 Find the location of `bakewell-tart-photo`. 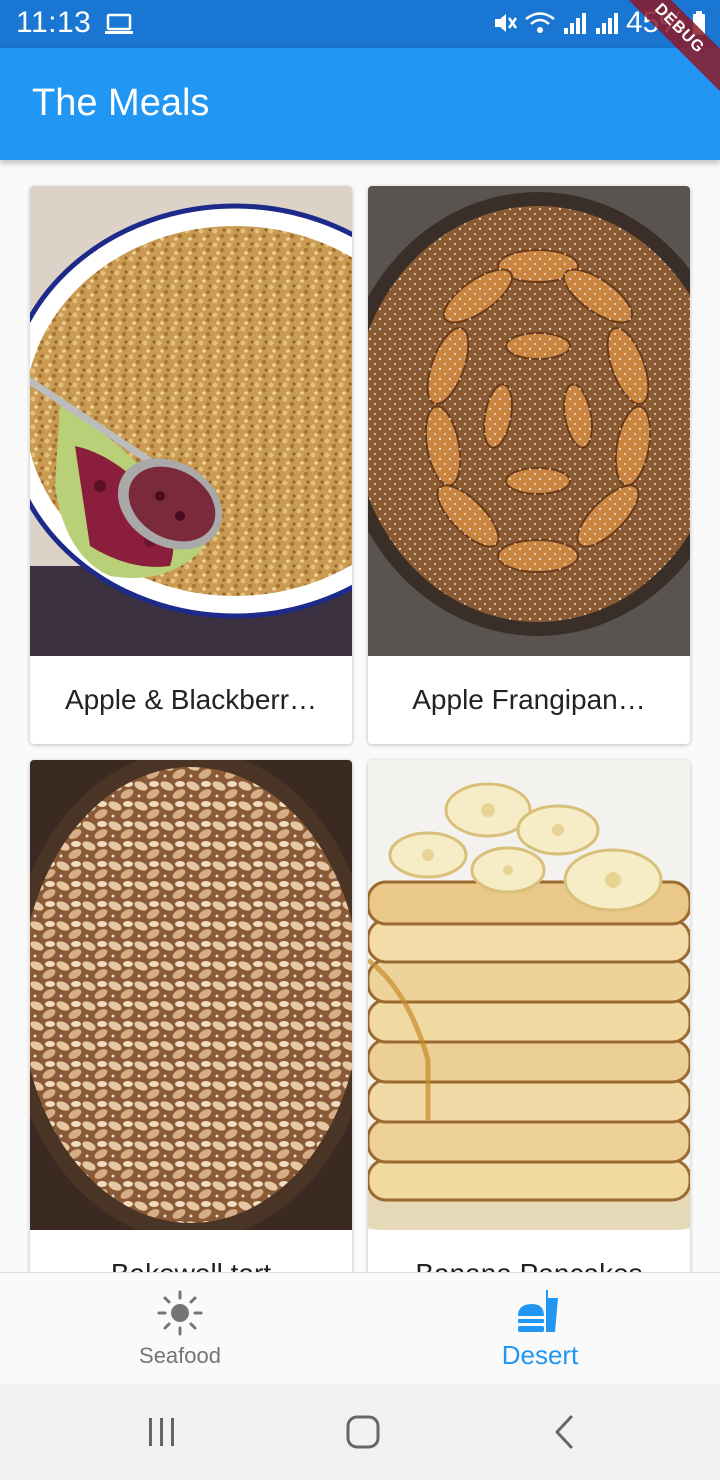

bakewell-tart-photo is located at coordinates (191, 995).